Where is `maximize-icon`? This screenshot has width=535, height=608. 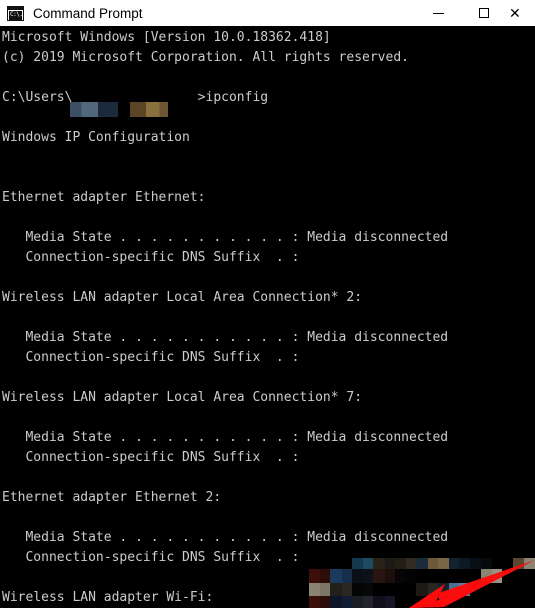 maximize-icon is located at coordinates (484, 13).